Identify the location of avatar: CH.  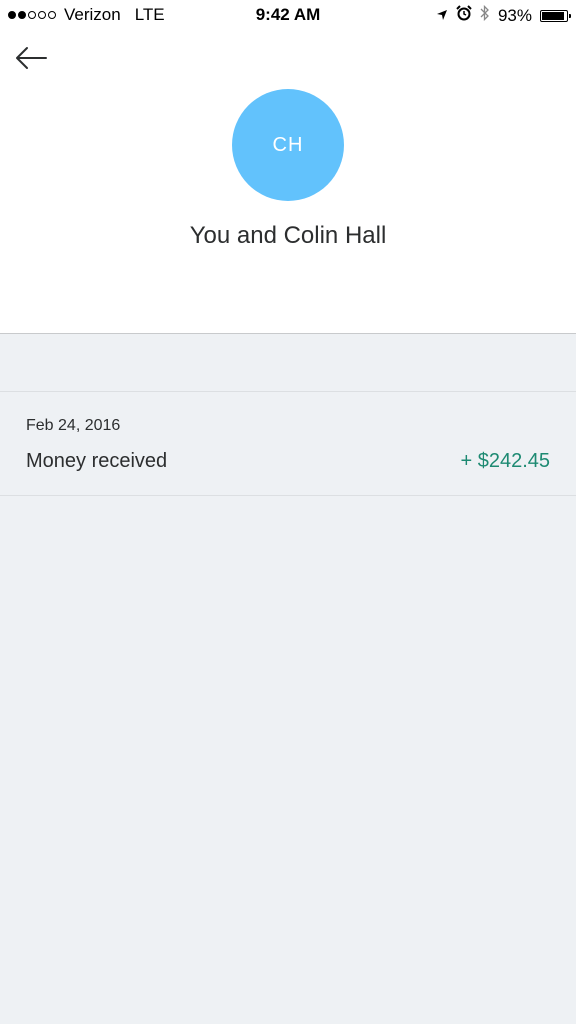
(288, 145).